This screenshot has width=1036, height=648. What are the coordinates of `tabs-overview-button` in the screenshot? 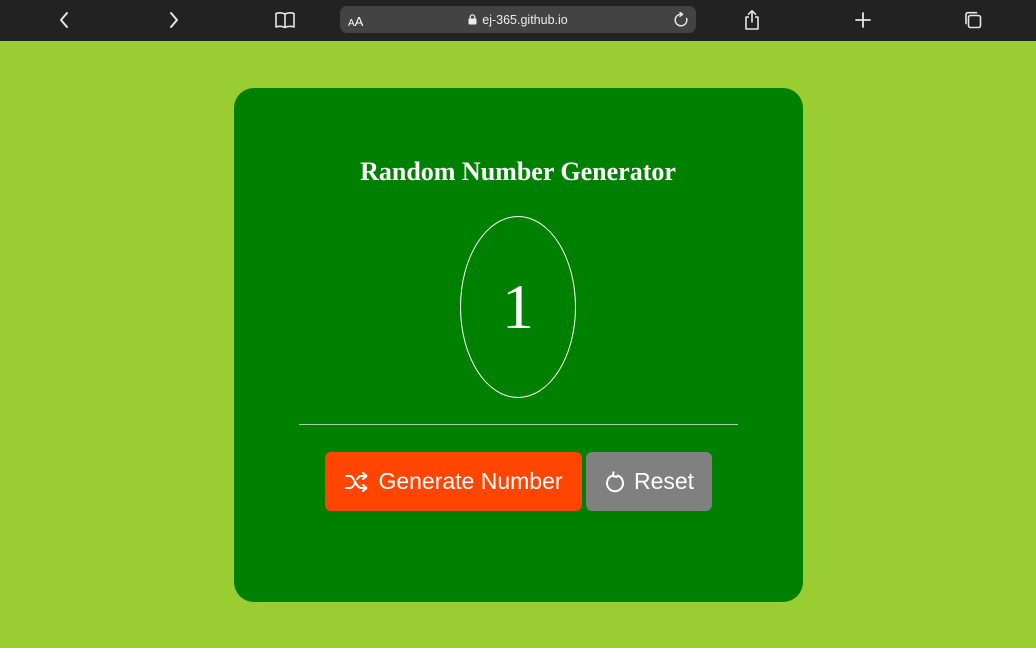 It's located at (973, 20).